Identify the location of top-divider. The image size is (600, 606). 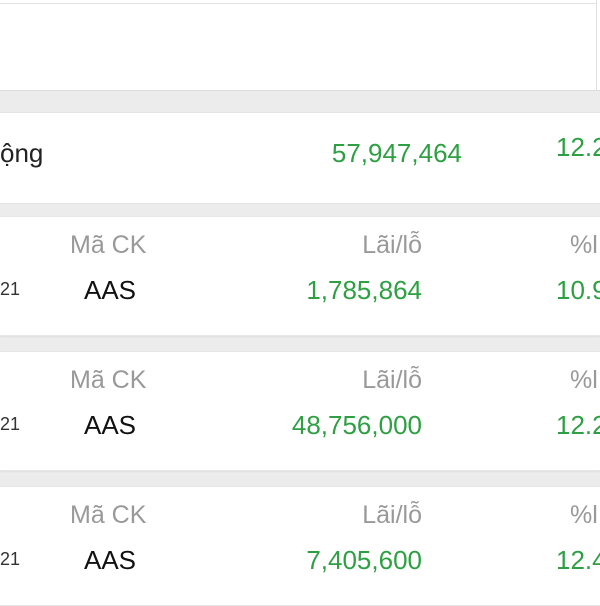
(298, 3).